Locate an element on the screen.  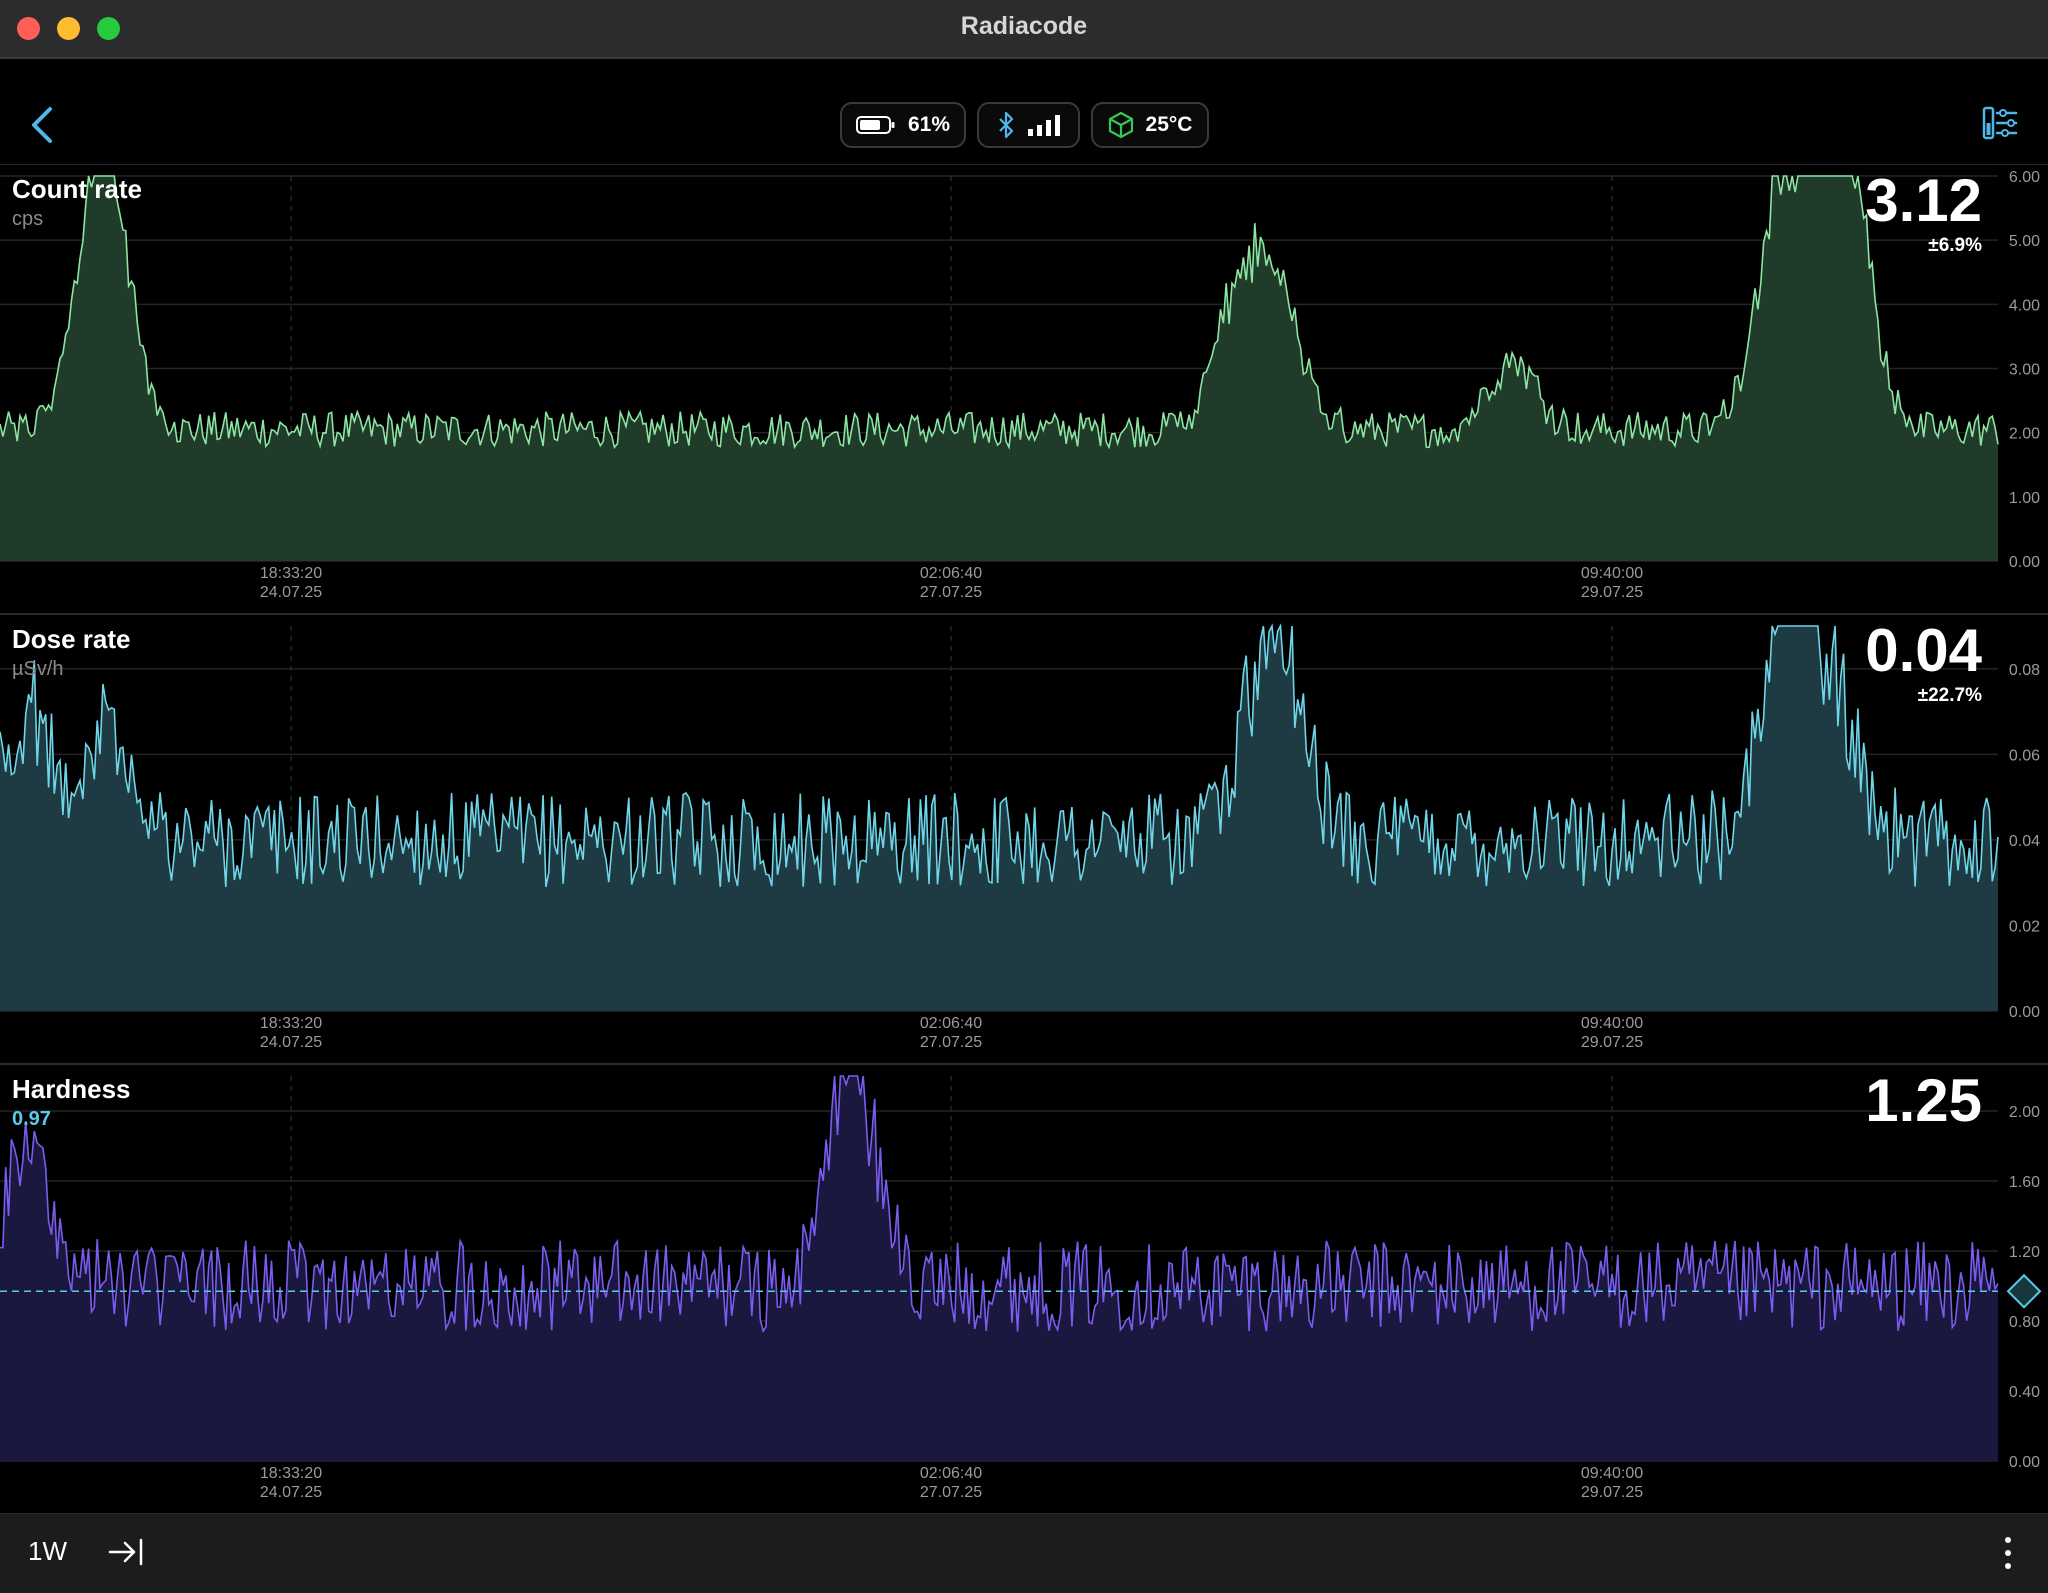
panel-title: Count rate is located at coordinates (77, 189).